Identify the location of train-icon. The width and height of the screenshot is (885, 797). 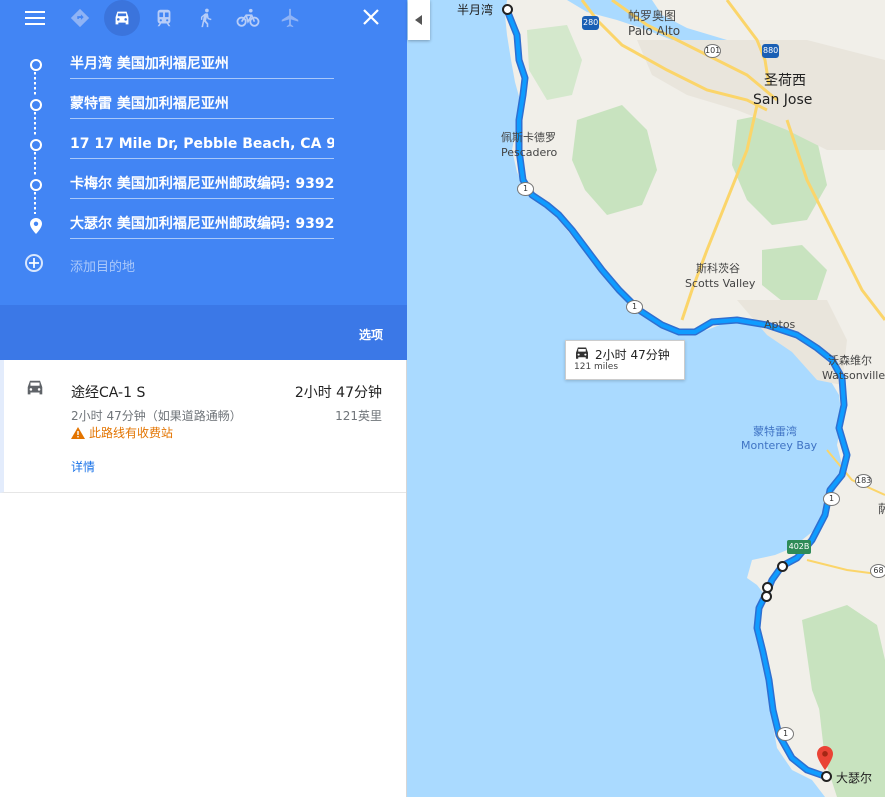
(164, 18).